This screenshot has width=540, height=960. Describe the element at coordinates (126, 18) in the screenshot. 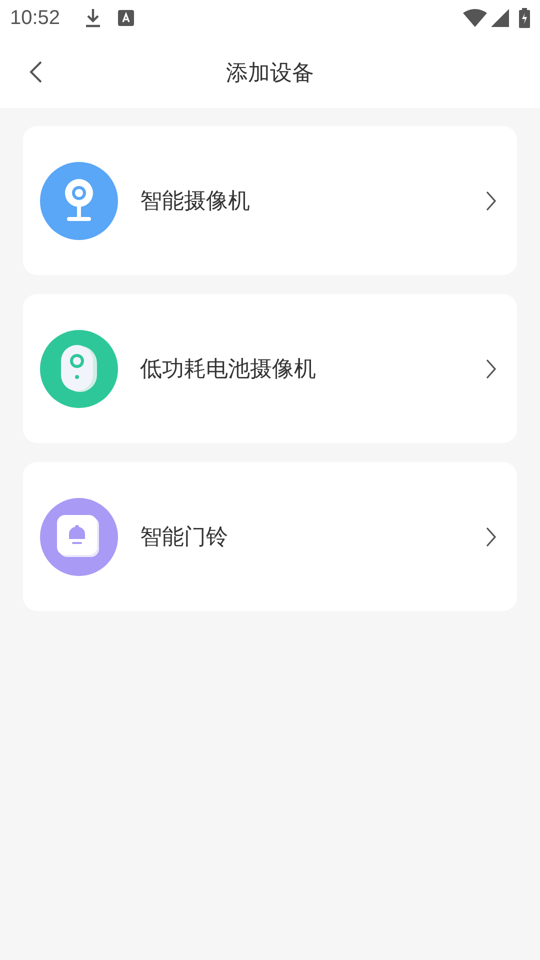

I see `app-notification-icon` at that location.